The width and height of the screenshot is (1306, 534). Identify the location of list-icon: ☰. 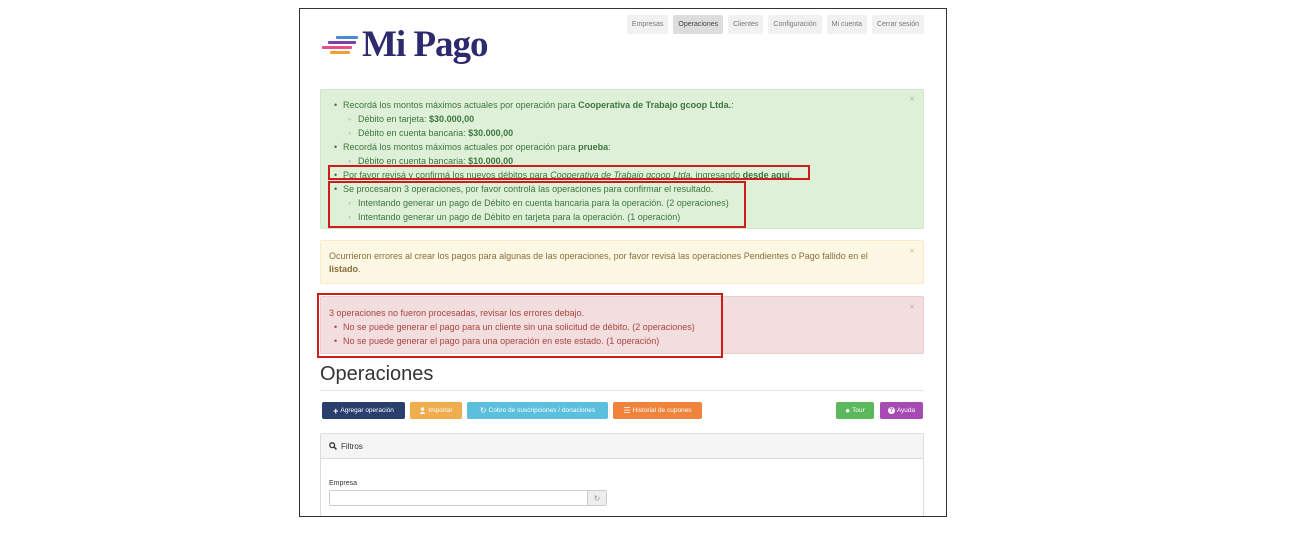
(627, 410).